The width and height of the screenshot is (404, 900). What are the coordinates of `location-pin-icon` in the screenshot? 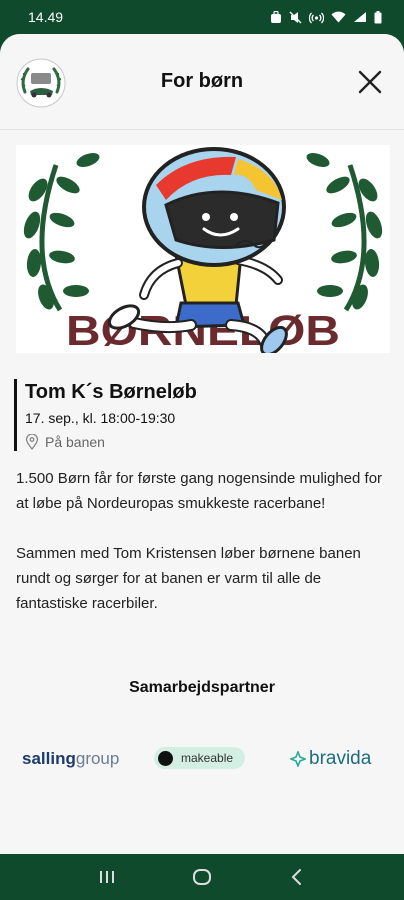 It's located at (32, 442).